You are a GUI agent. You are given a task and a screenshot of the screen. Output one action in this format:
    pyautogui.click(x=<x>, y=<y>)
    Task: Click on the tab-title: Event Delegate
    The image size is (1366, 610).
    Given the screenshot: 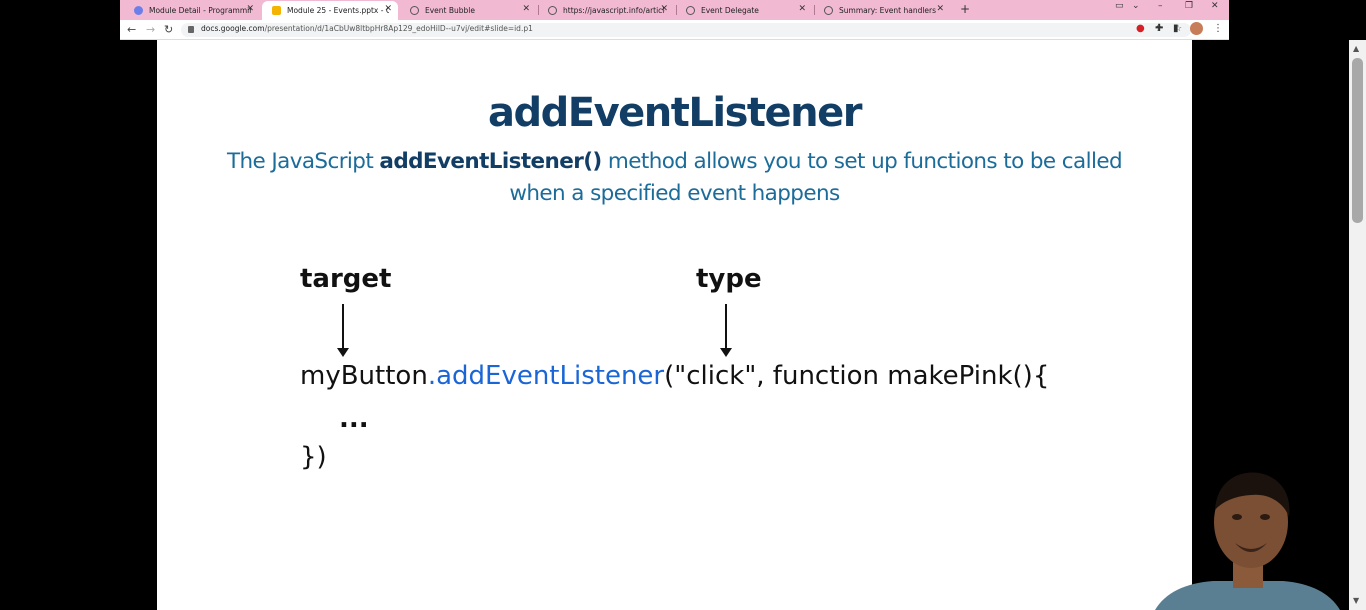 What is the action you would take?
    pyautogui.click(x=730, y=10)
    